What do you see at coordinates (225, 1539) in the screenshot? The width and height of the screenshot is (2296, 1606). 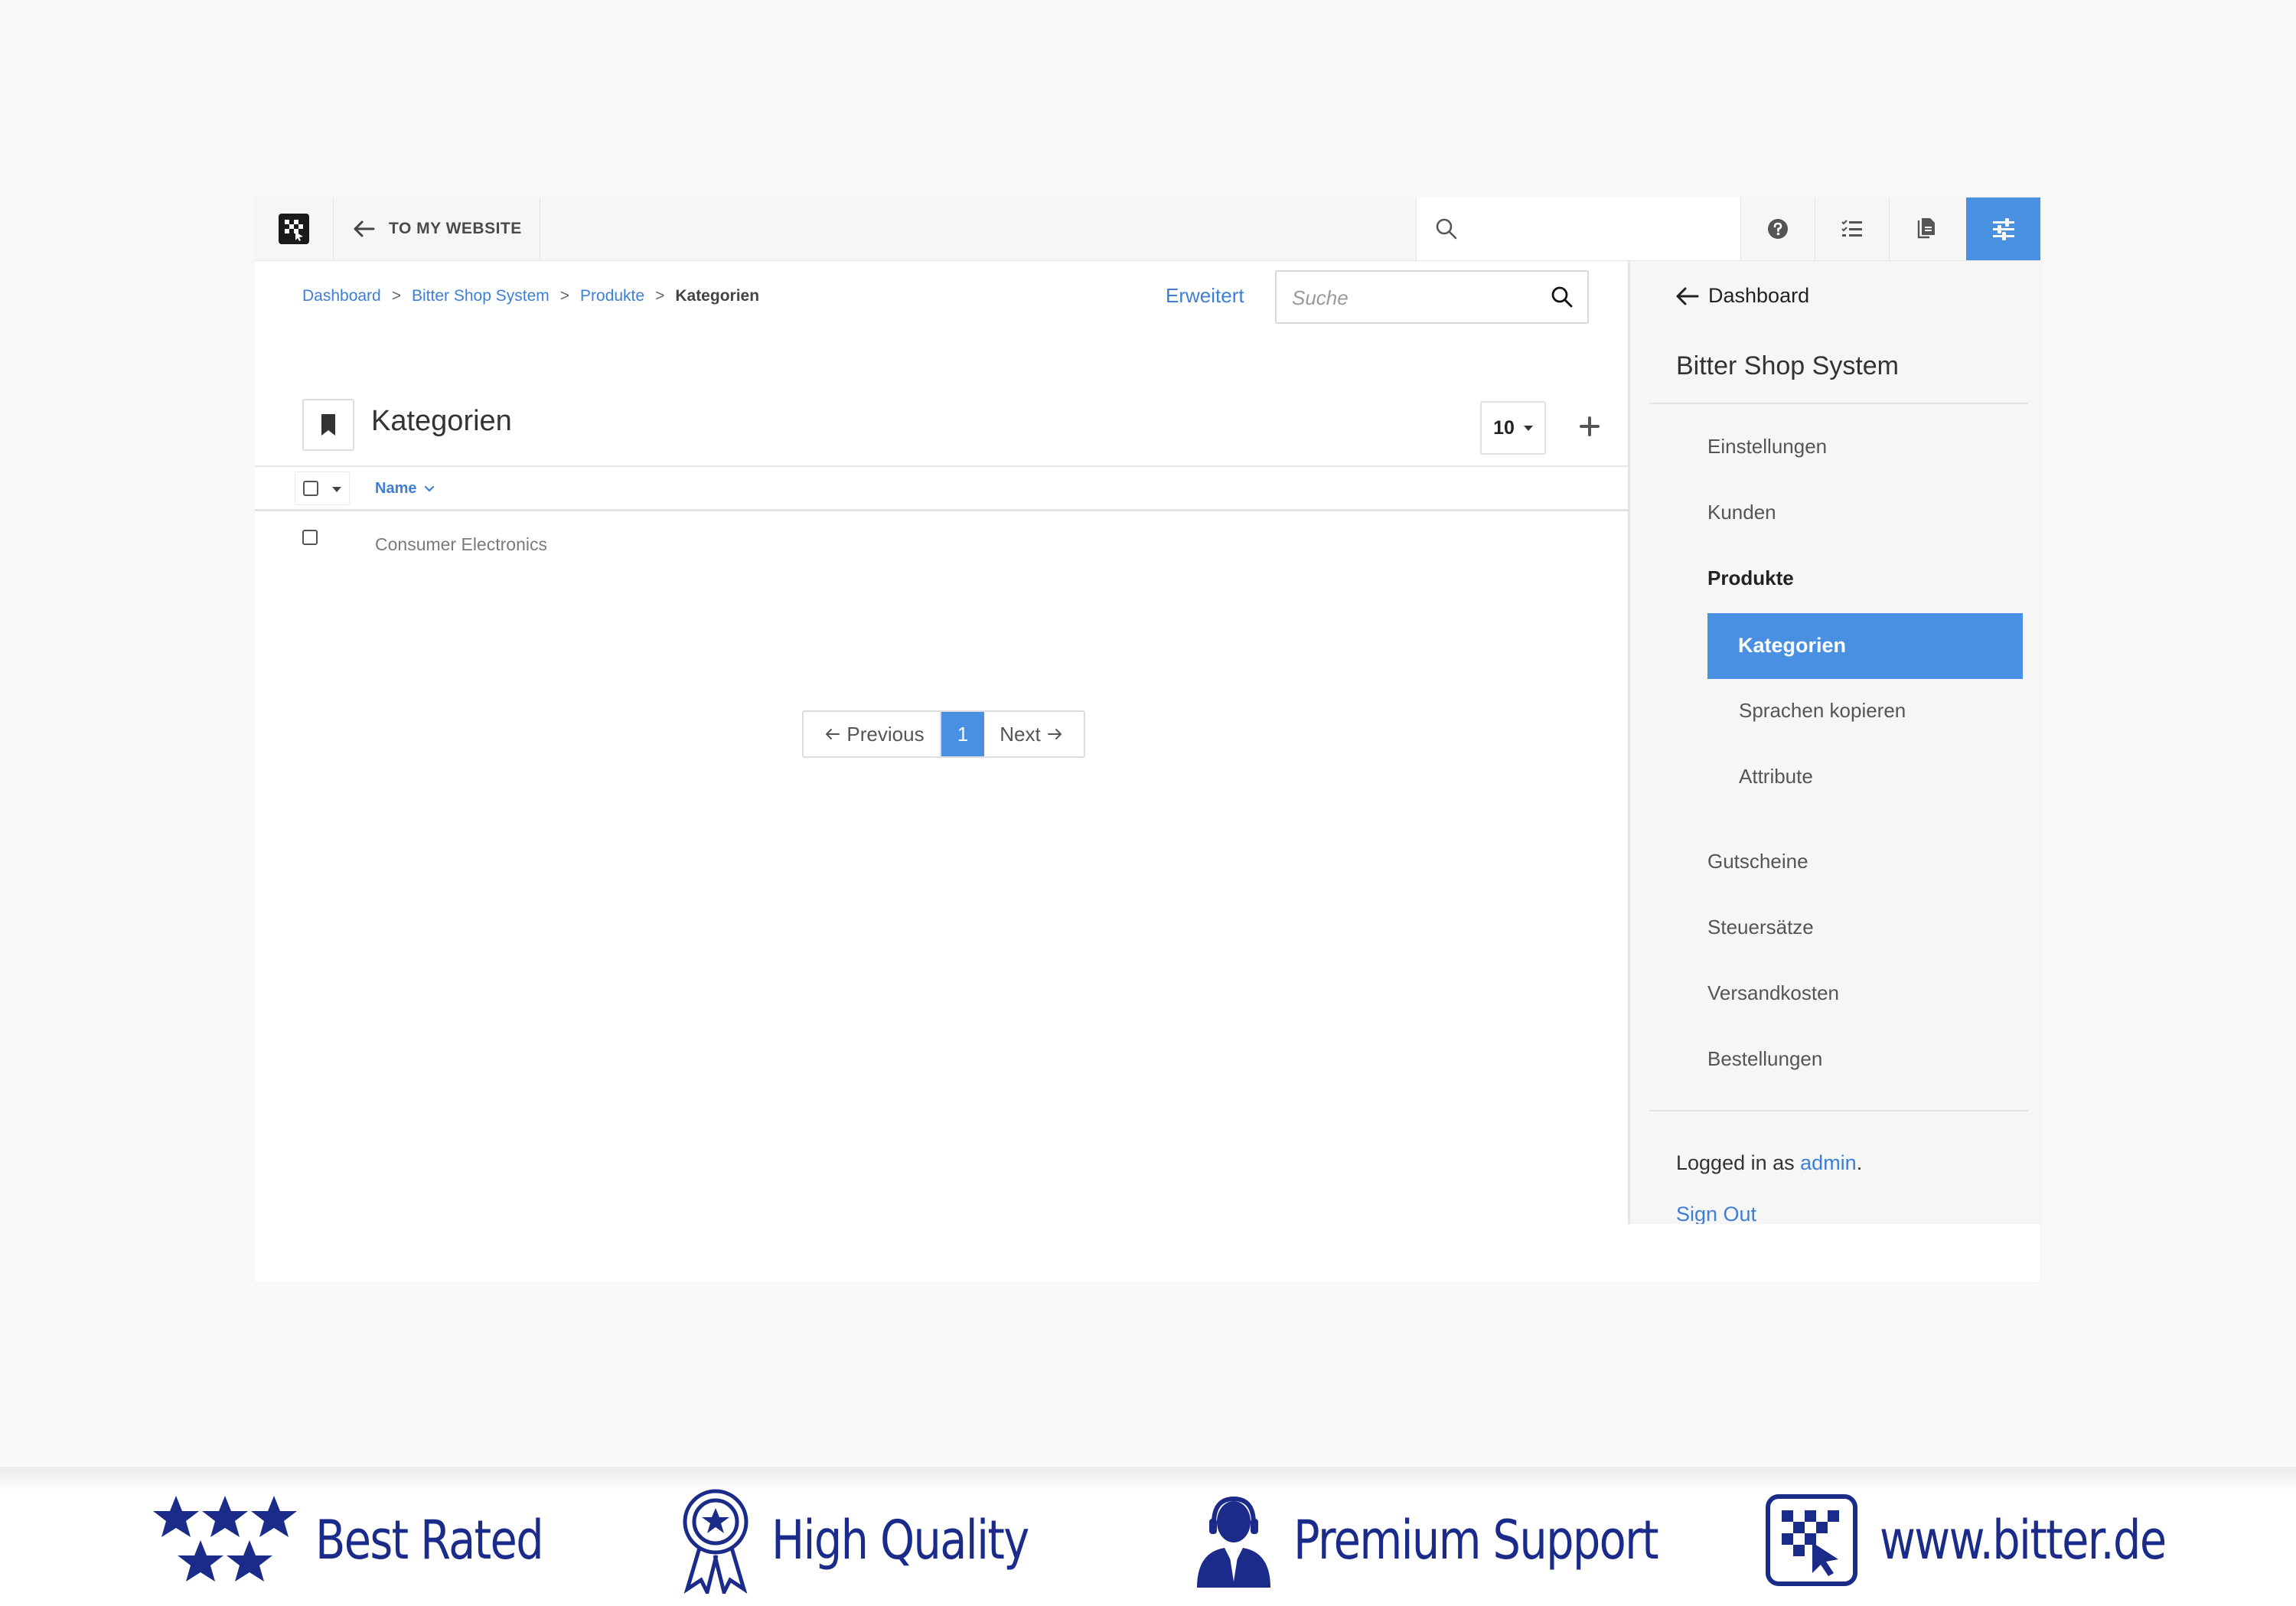 I see `stars-icon` at bounding box center [225, 1539].